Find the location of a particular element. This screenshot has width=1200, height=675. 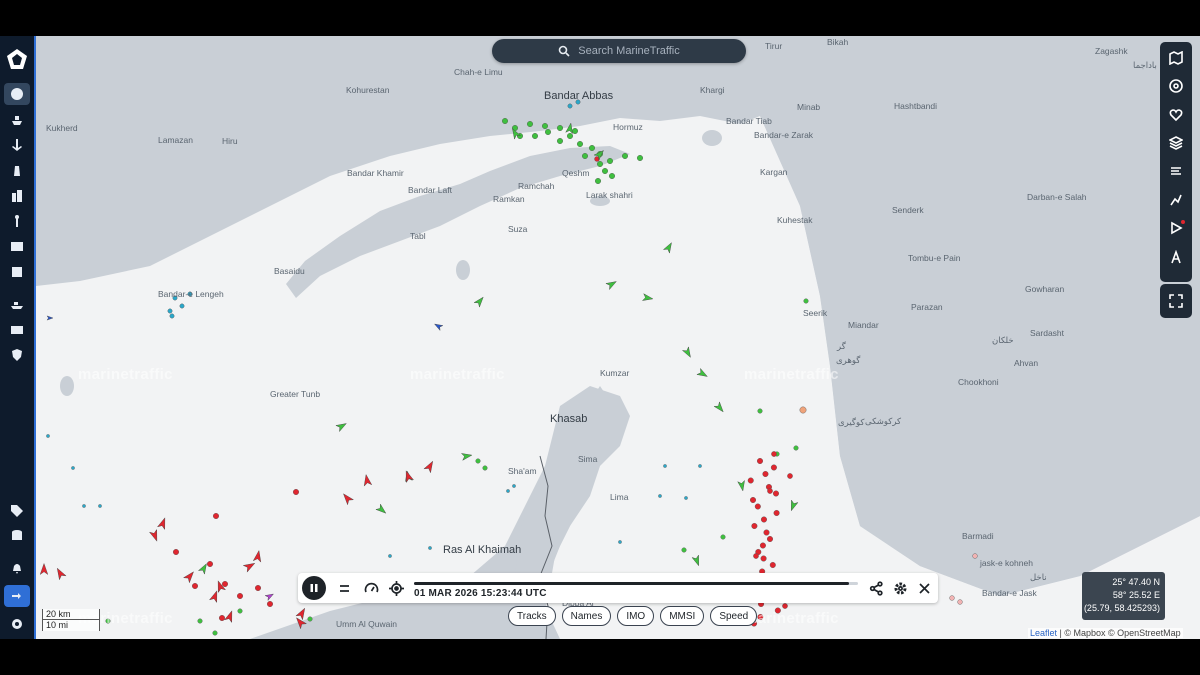

sidebar-photos-icon is located at coordinates (17, 246).